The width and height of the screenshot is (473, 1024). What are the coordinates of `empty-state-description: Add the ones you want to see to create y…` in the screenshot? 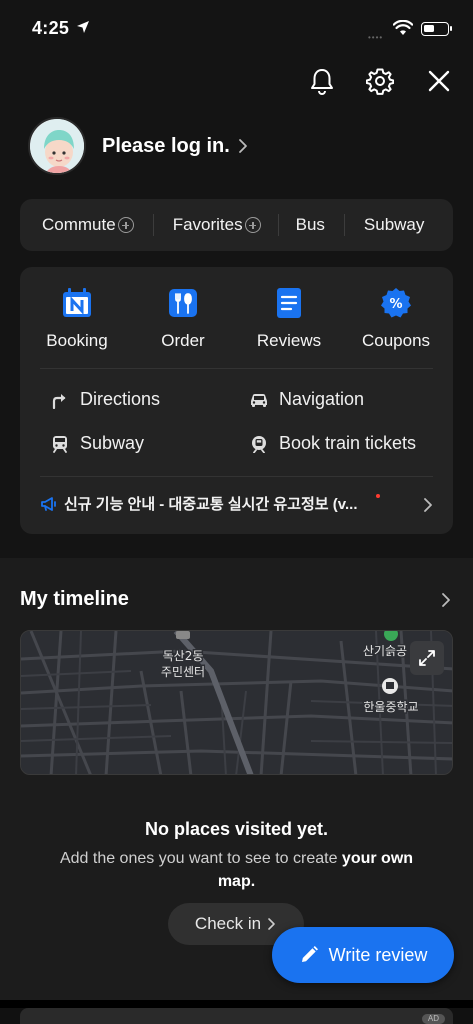 It's located at (236, 870).